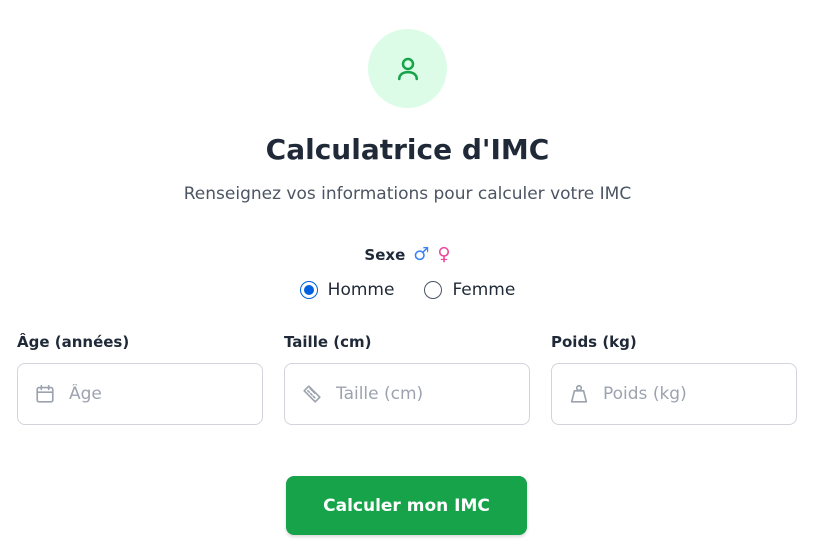 The width and height of the screenshot is (815, 560). I want to click on weight-input-box, so click(674, 394).